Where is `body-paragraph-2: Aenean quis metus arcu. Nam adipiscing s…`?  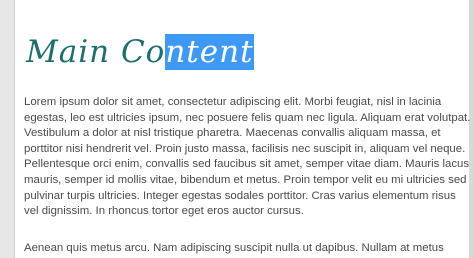 body-paragraph-2: Aenean quis metus arcu. Nam adipiscing s… is located at coordinates (234, 248).